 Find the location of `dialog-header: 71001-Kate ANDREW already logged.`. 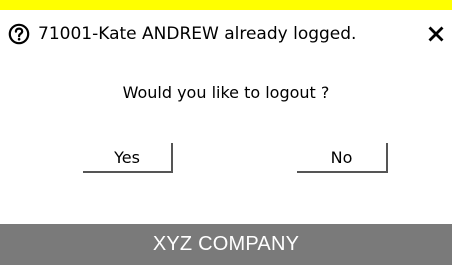

dialog-header: 71001-Kate ANDREW already logged. is located at coordinates (226, 34).